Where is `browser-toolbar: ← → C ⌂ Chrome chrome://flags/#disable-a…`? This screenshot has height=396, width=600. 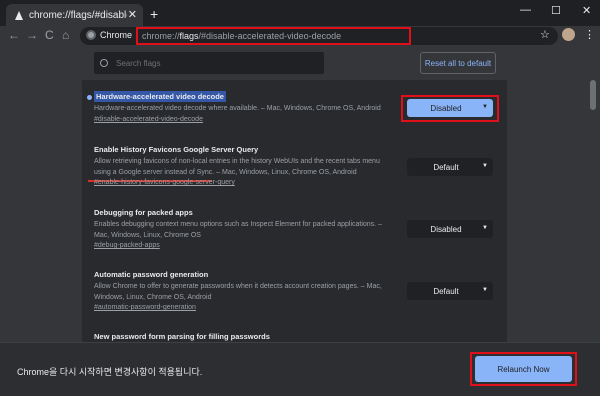 browser-toolbar: ← → C ⌂ Chrome chrome://flags/#disable-a… is located at coordinates (300, 36).